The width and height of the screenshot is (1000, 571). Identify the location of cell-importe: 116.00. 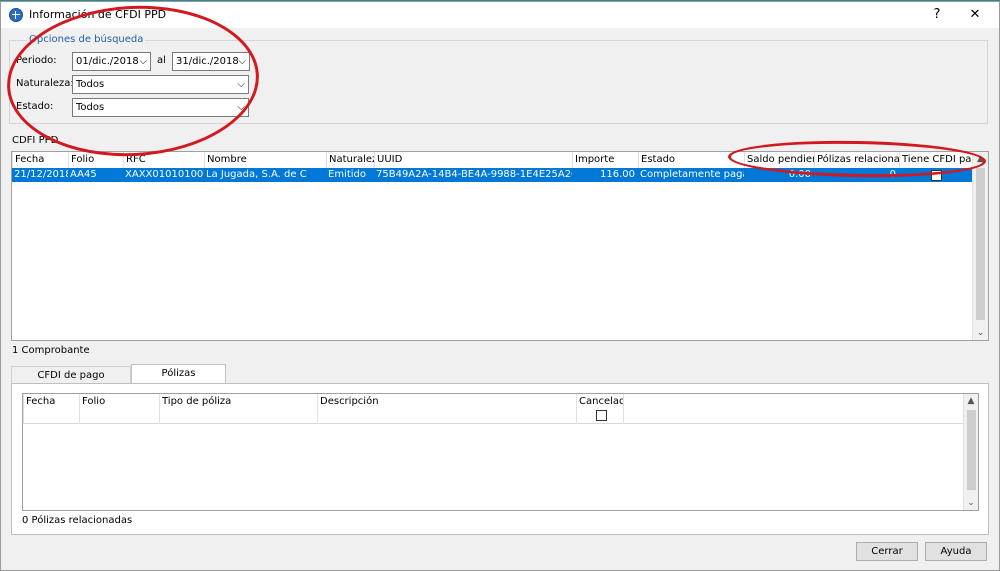
(617, 174).